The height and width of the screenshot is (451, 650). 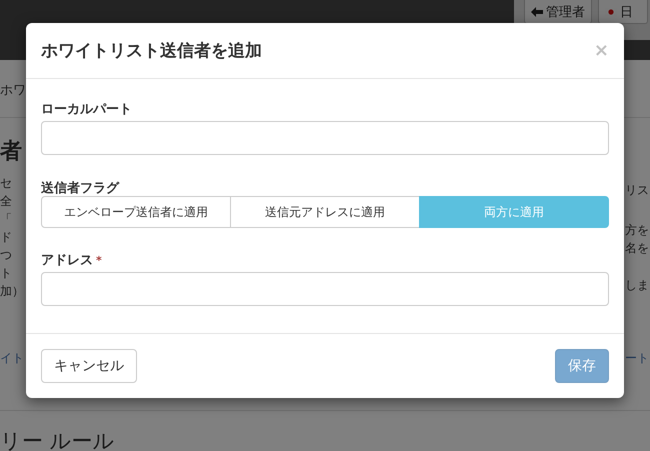 I want to click on paragraph-text: しま, so click(x=637, y=285).